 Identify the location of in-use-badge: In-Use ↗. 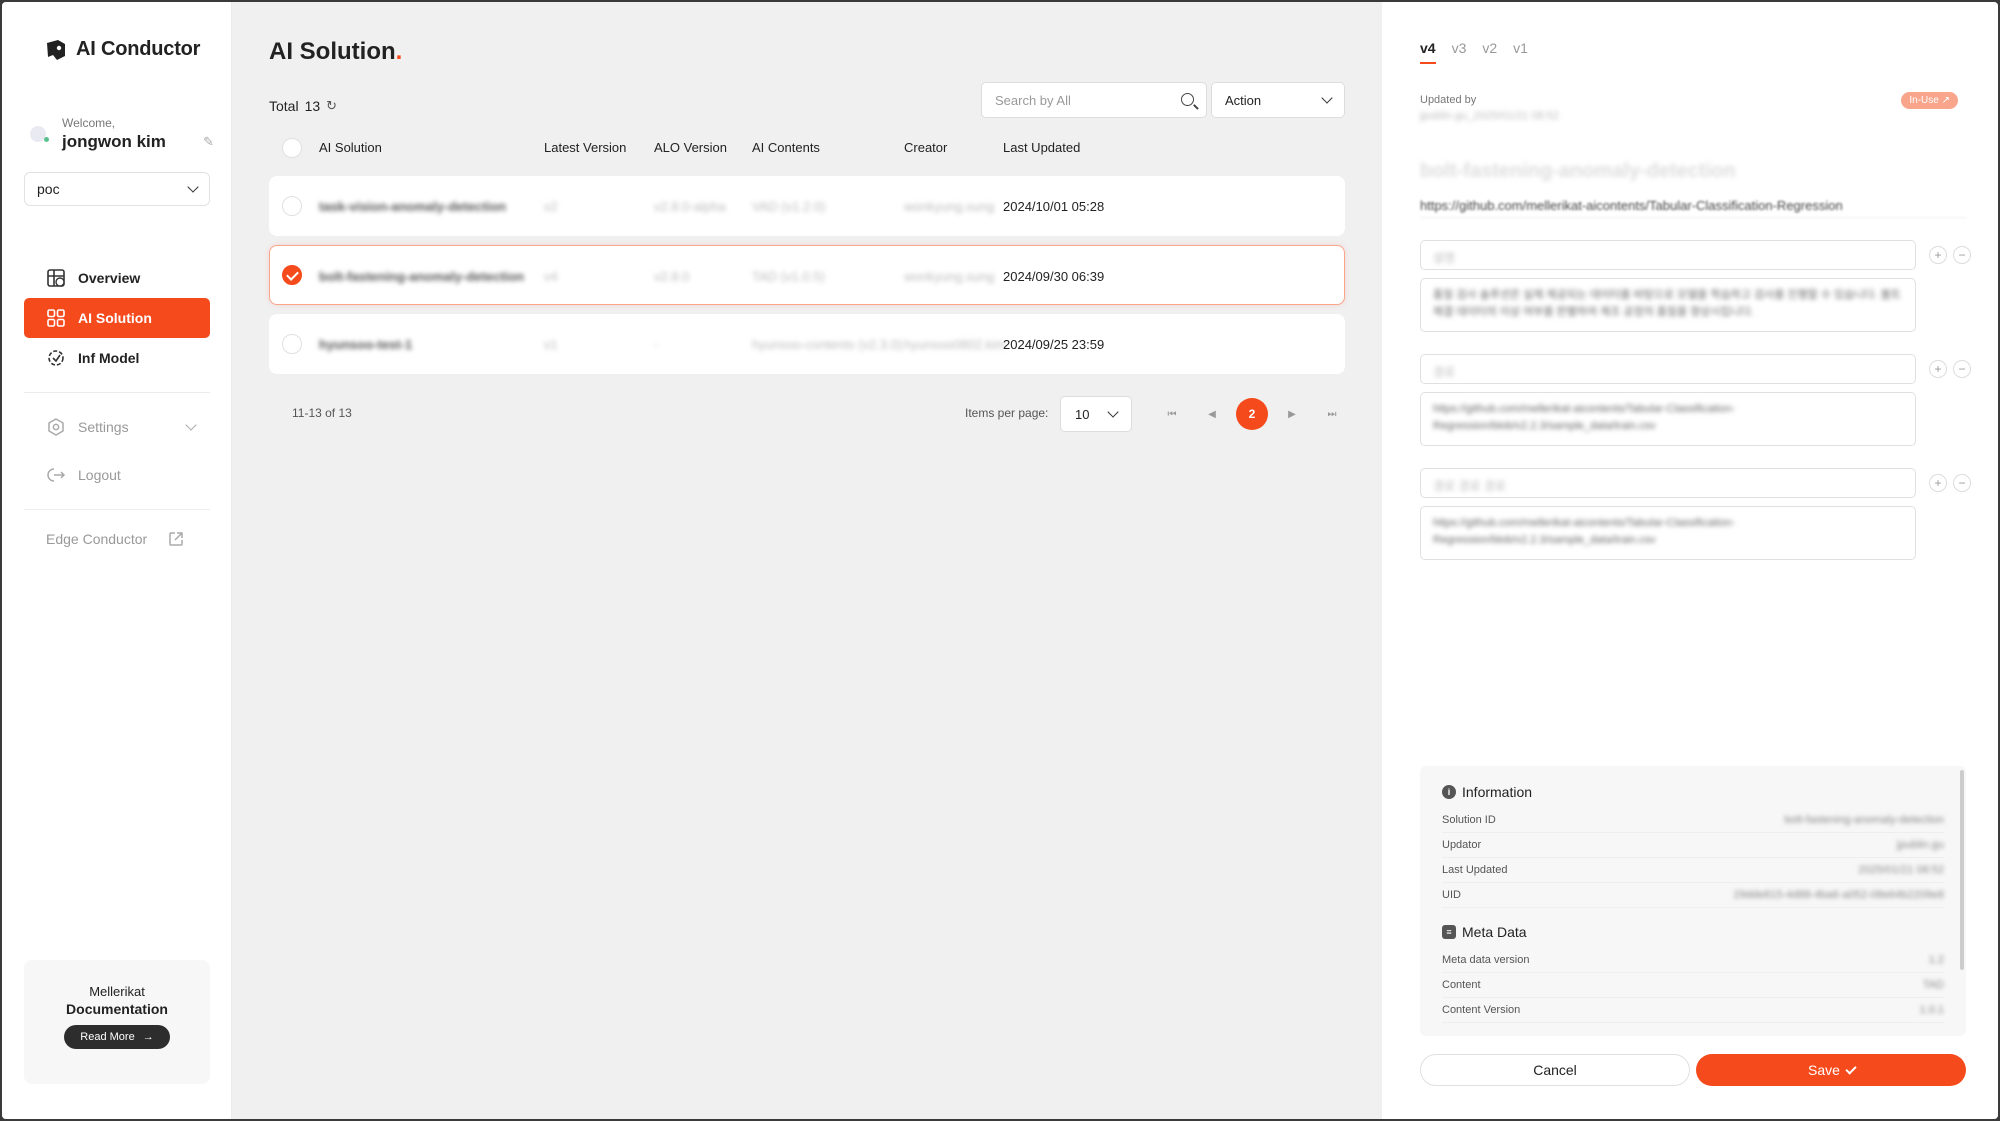
(1929, 100).